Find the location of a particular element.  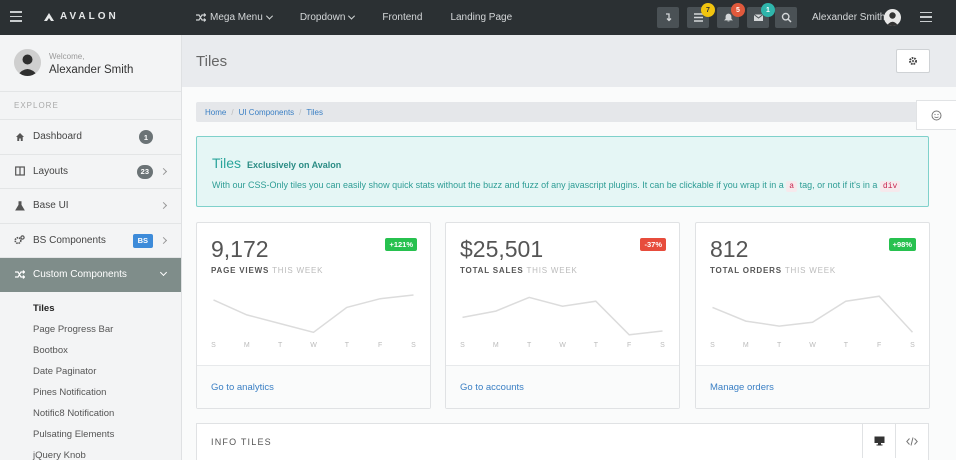

search-icon is located at coordinates (786, 17).